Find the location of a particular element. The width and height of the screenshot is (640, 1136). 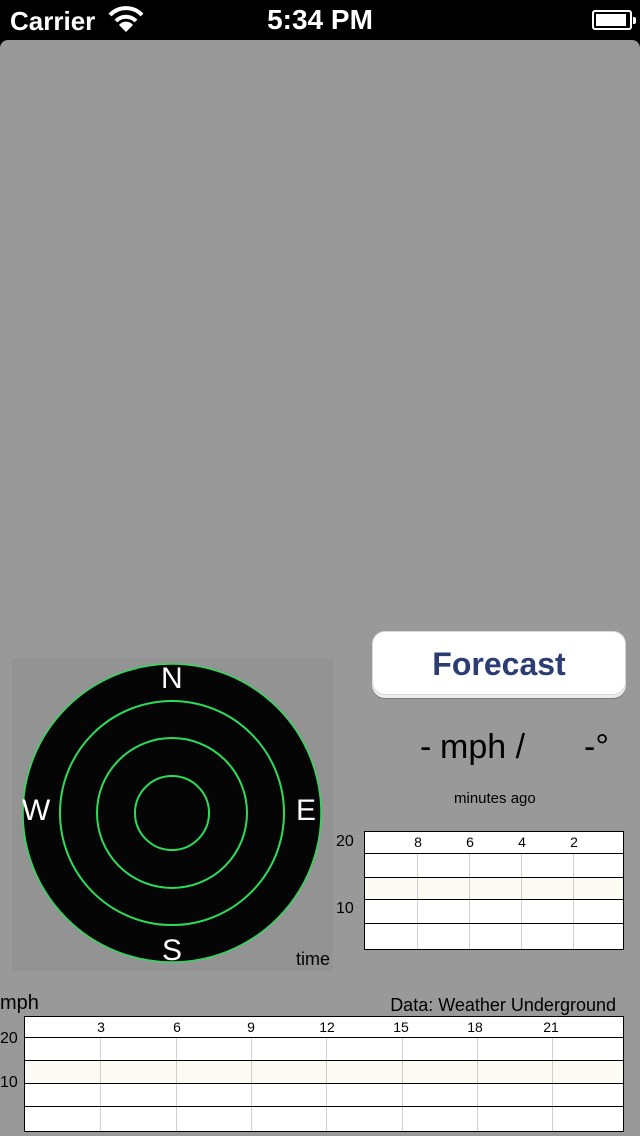

forecast-x-tick: 15 is located at coordinates (401, 1027).